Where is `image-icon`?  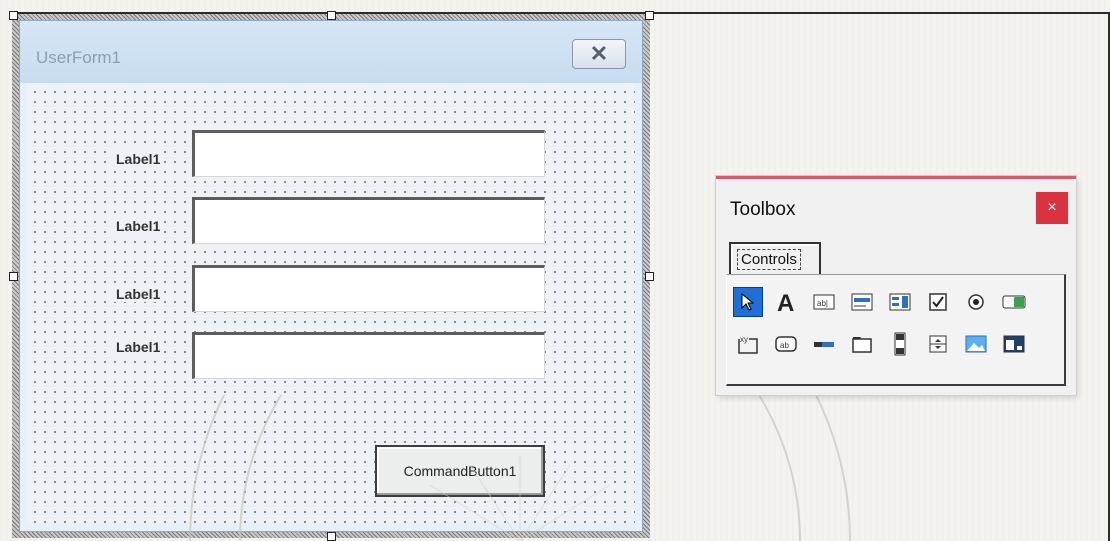 image-icon is located at coordinates (976, 344).